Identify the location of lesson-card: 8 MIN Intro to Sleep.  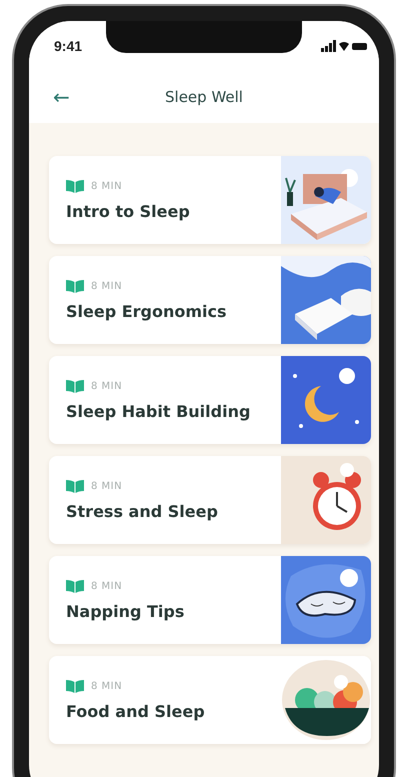
(210, 200).